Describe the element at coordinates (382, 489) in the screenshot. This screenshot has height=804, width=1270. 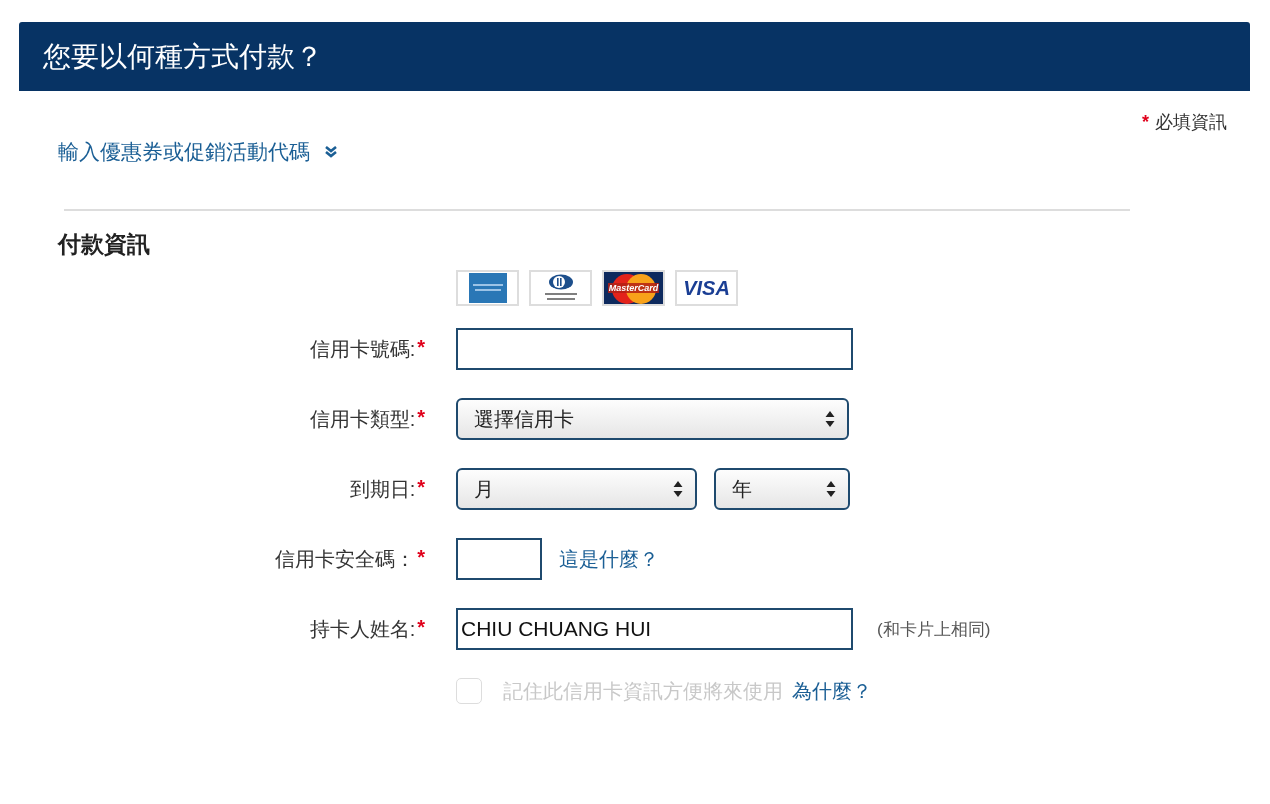
I see `field-label: 到期日:` at that location.